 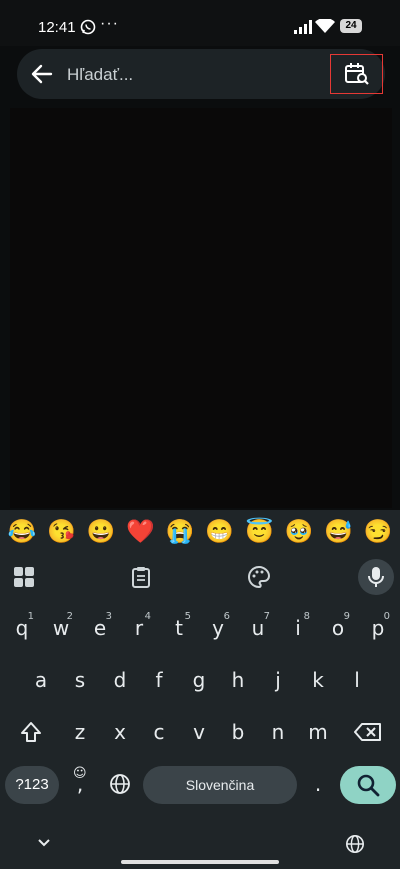 I want to click on emoji-suggestion: 😂, so click(x=22, y=531).